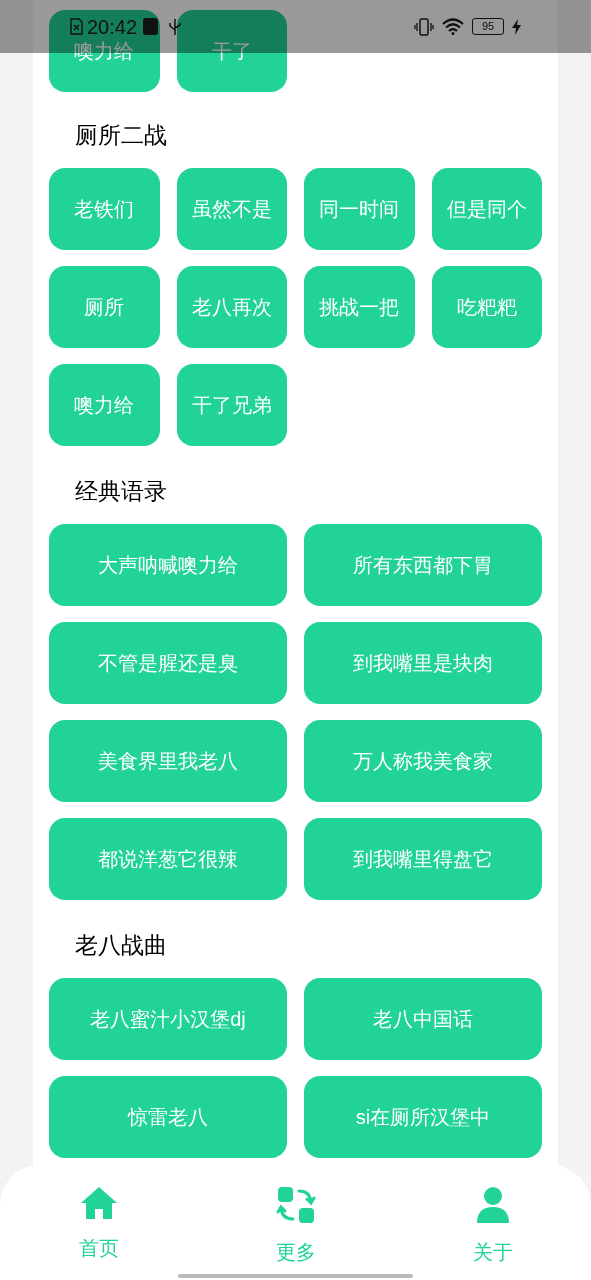 The height and width of the screenshot is (1280, 591). Describe the element at coordinates (168, 1019) in the screenshot. I see `sound-button: 老八蜜汁小汉堡dj` at that location.